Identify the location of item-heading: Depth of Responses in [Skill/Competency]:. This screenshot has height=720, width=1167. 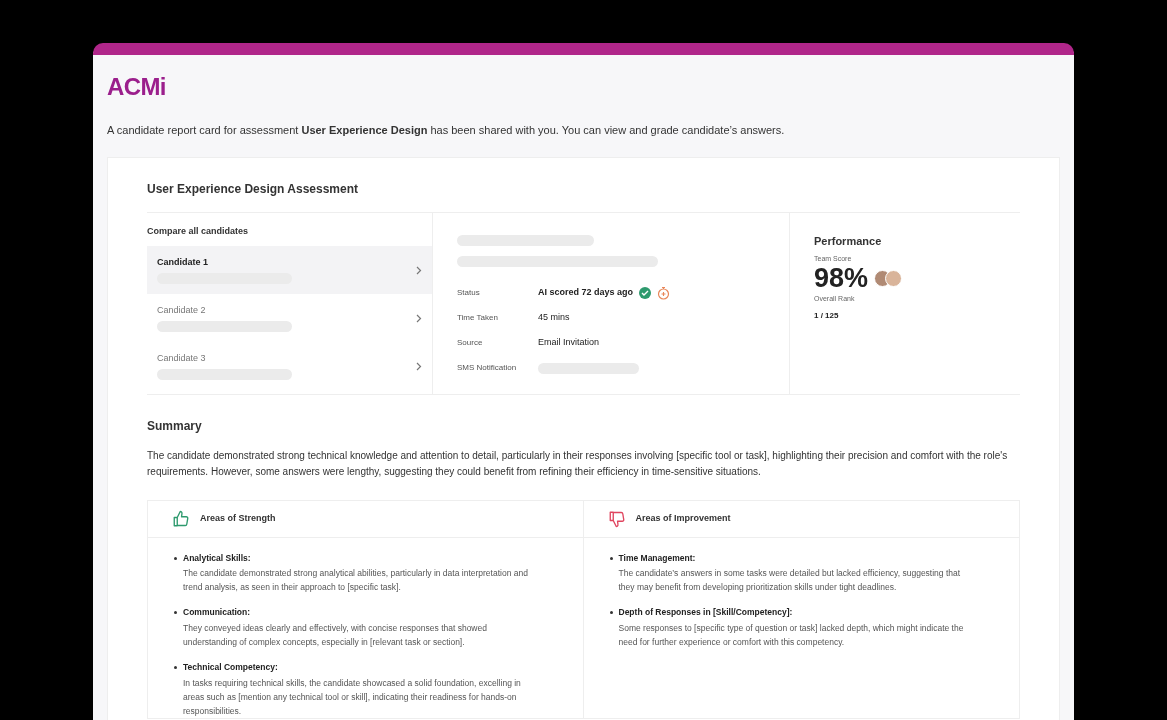
(706, 612).